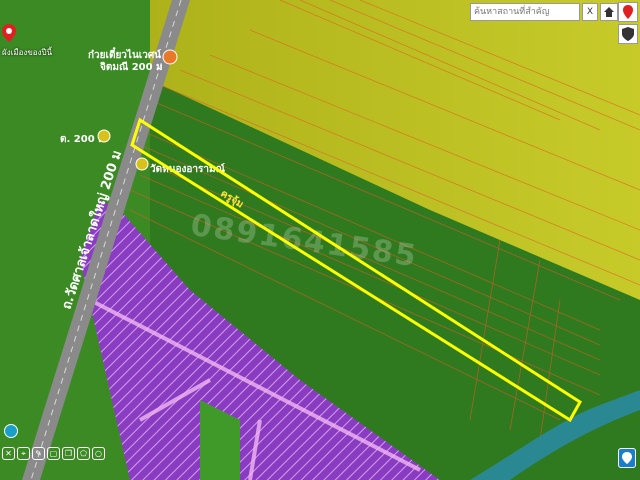  What do you see at coordinates (83, 453) in the screenshot?
I see `polygon-icon: ⬠` at bounding box center [83, 453].